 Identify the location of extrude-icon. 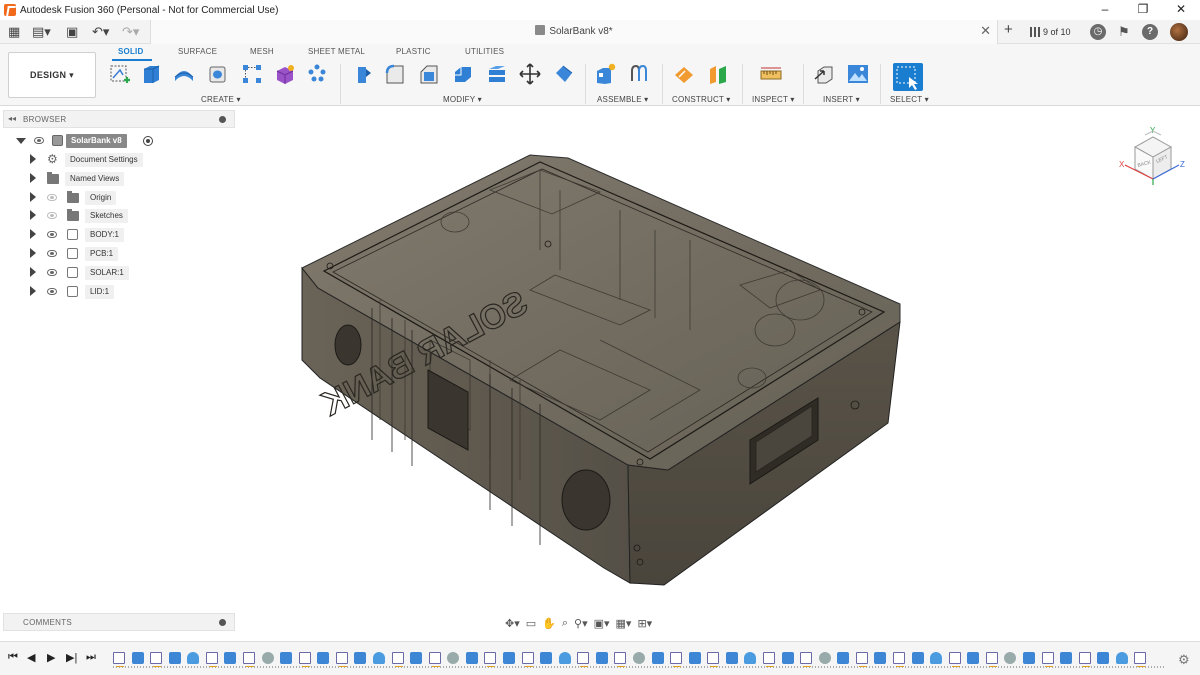
(151, 74).